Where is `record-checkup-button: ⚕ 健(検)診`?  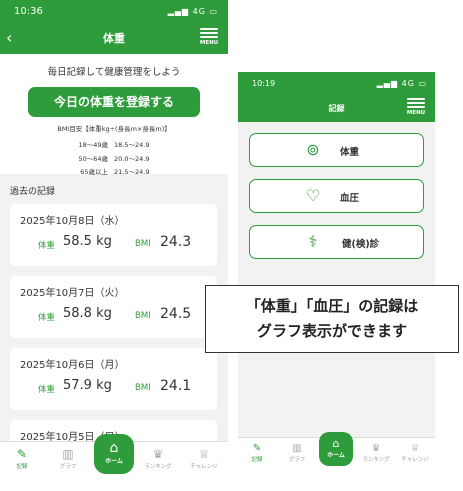
record-checkup-button: ⚕ 健(検)診 is located at coordinates (336, 242).